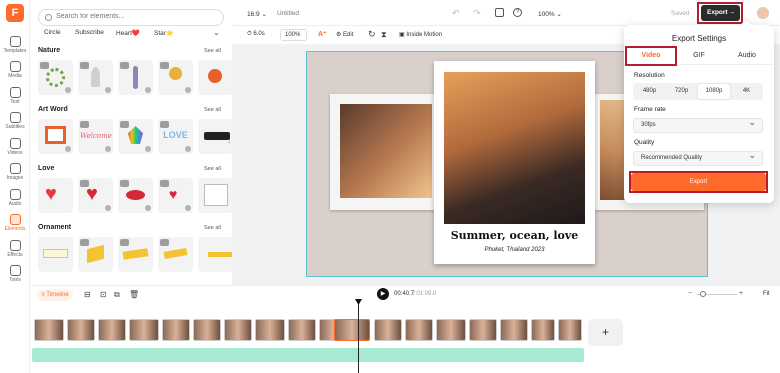 This screenshot has width=780, height=373. What do you see at coordinates (175, 136) in the screenshot?
I see `element-tile: LOVE` at bounding box center [175, 136].